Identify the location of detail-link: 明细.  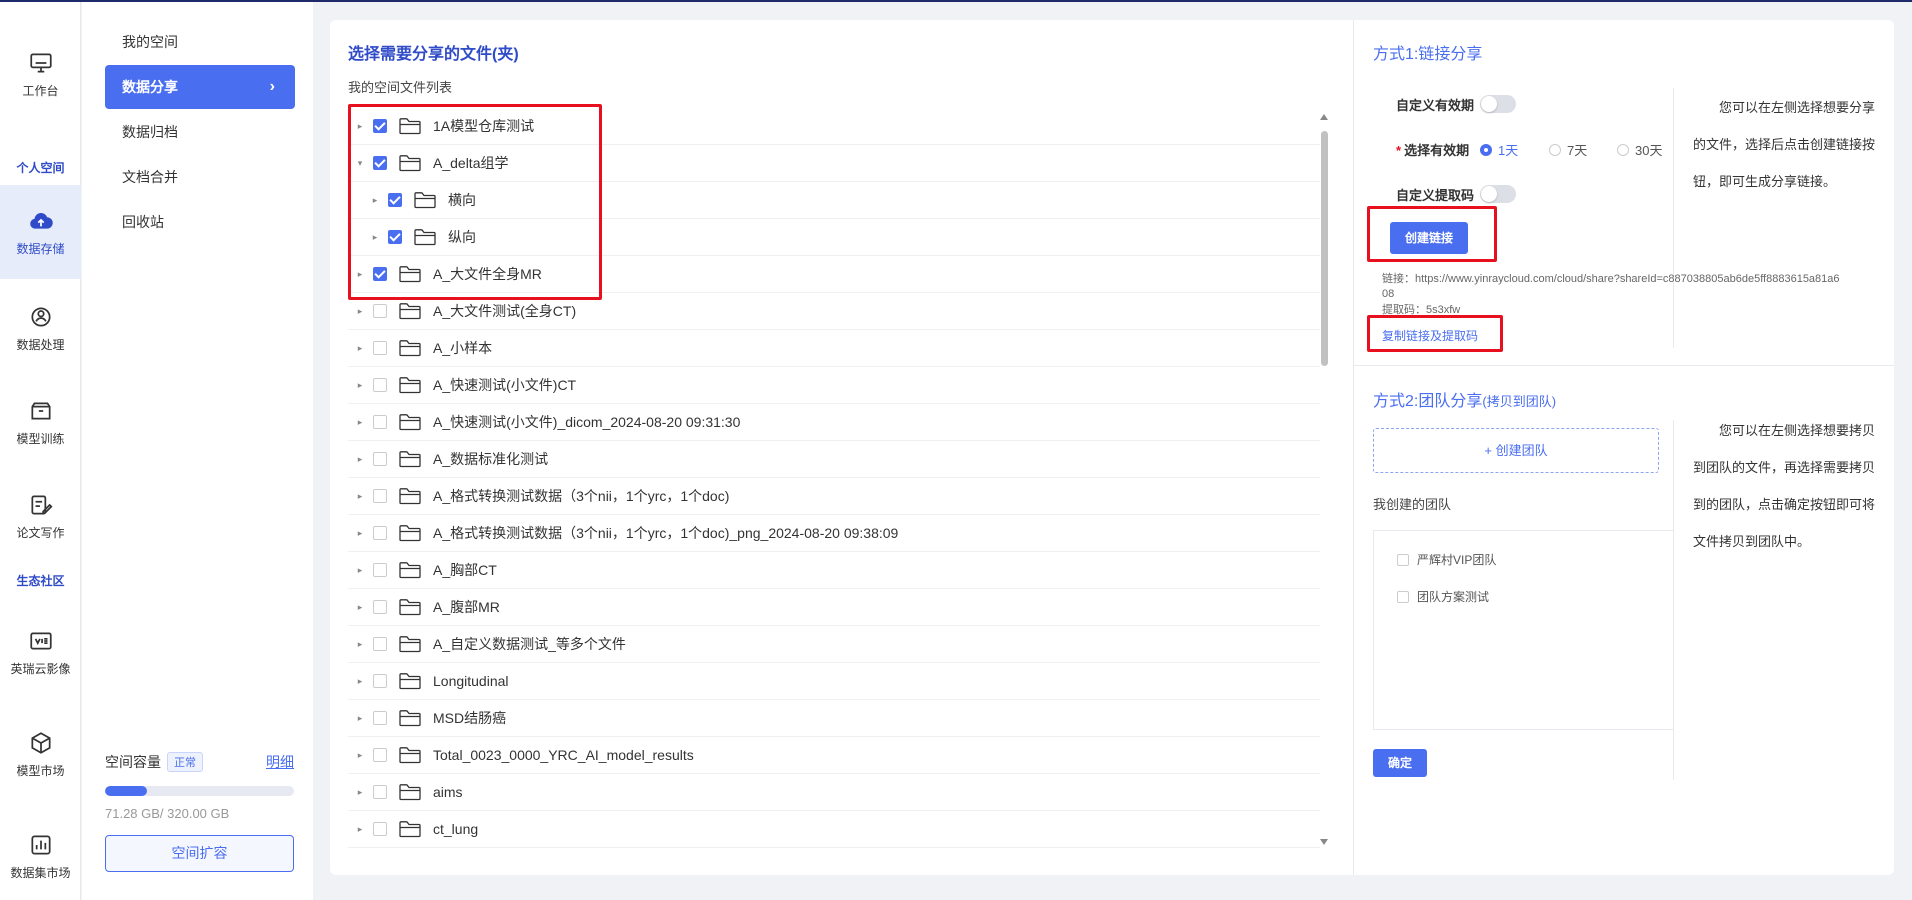
(280, 762).